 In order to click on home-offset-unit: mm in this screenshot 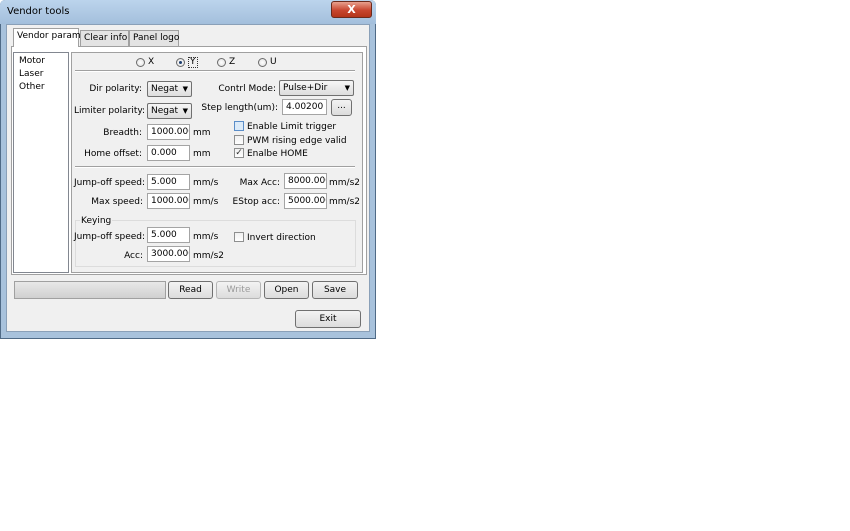, I will do `click(202, 154)`.